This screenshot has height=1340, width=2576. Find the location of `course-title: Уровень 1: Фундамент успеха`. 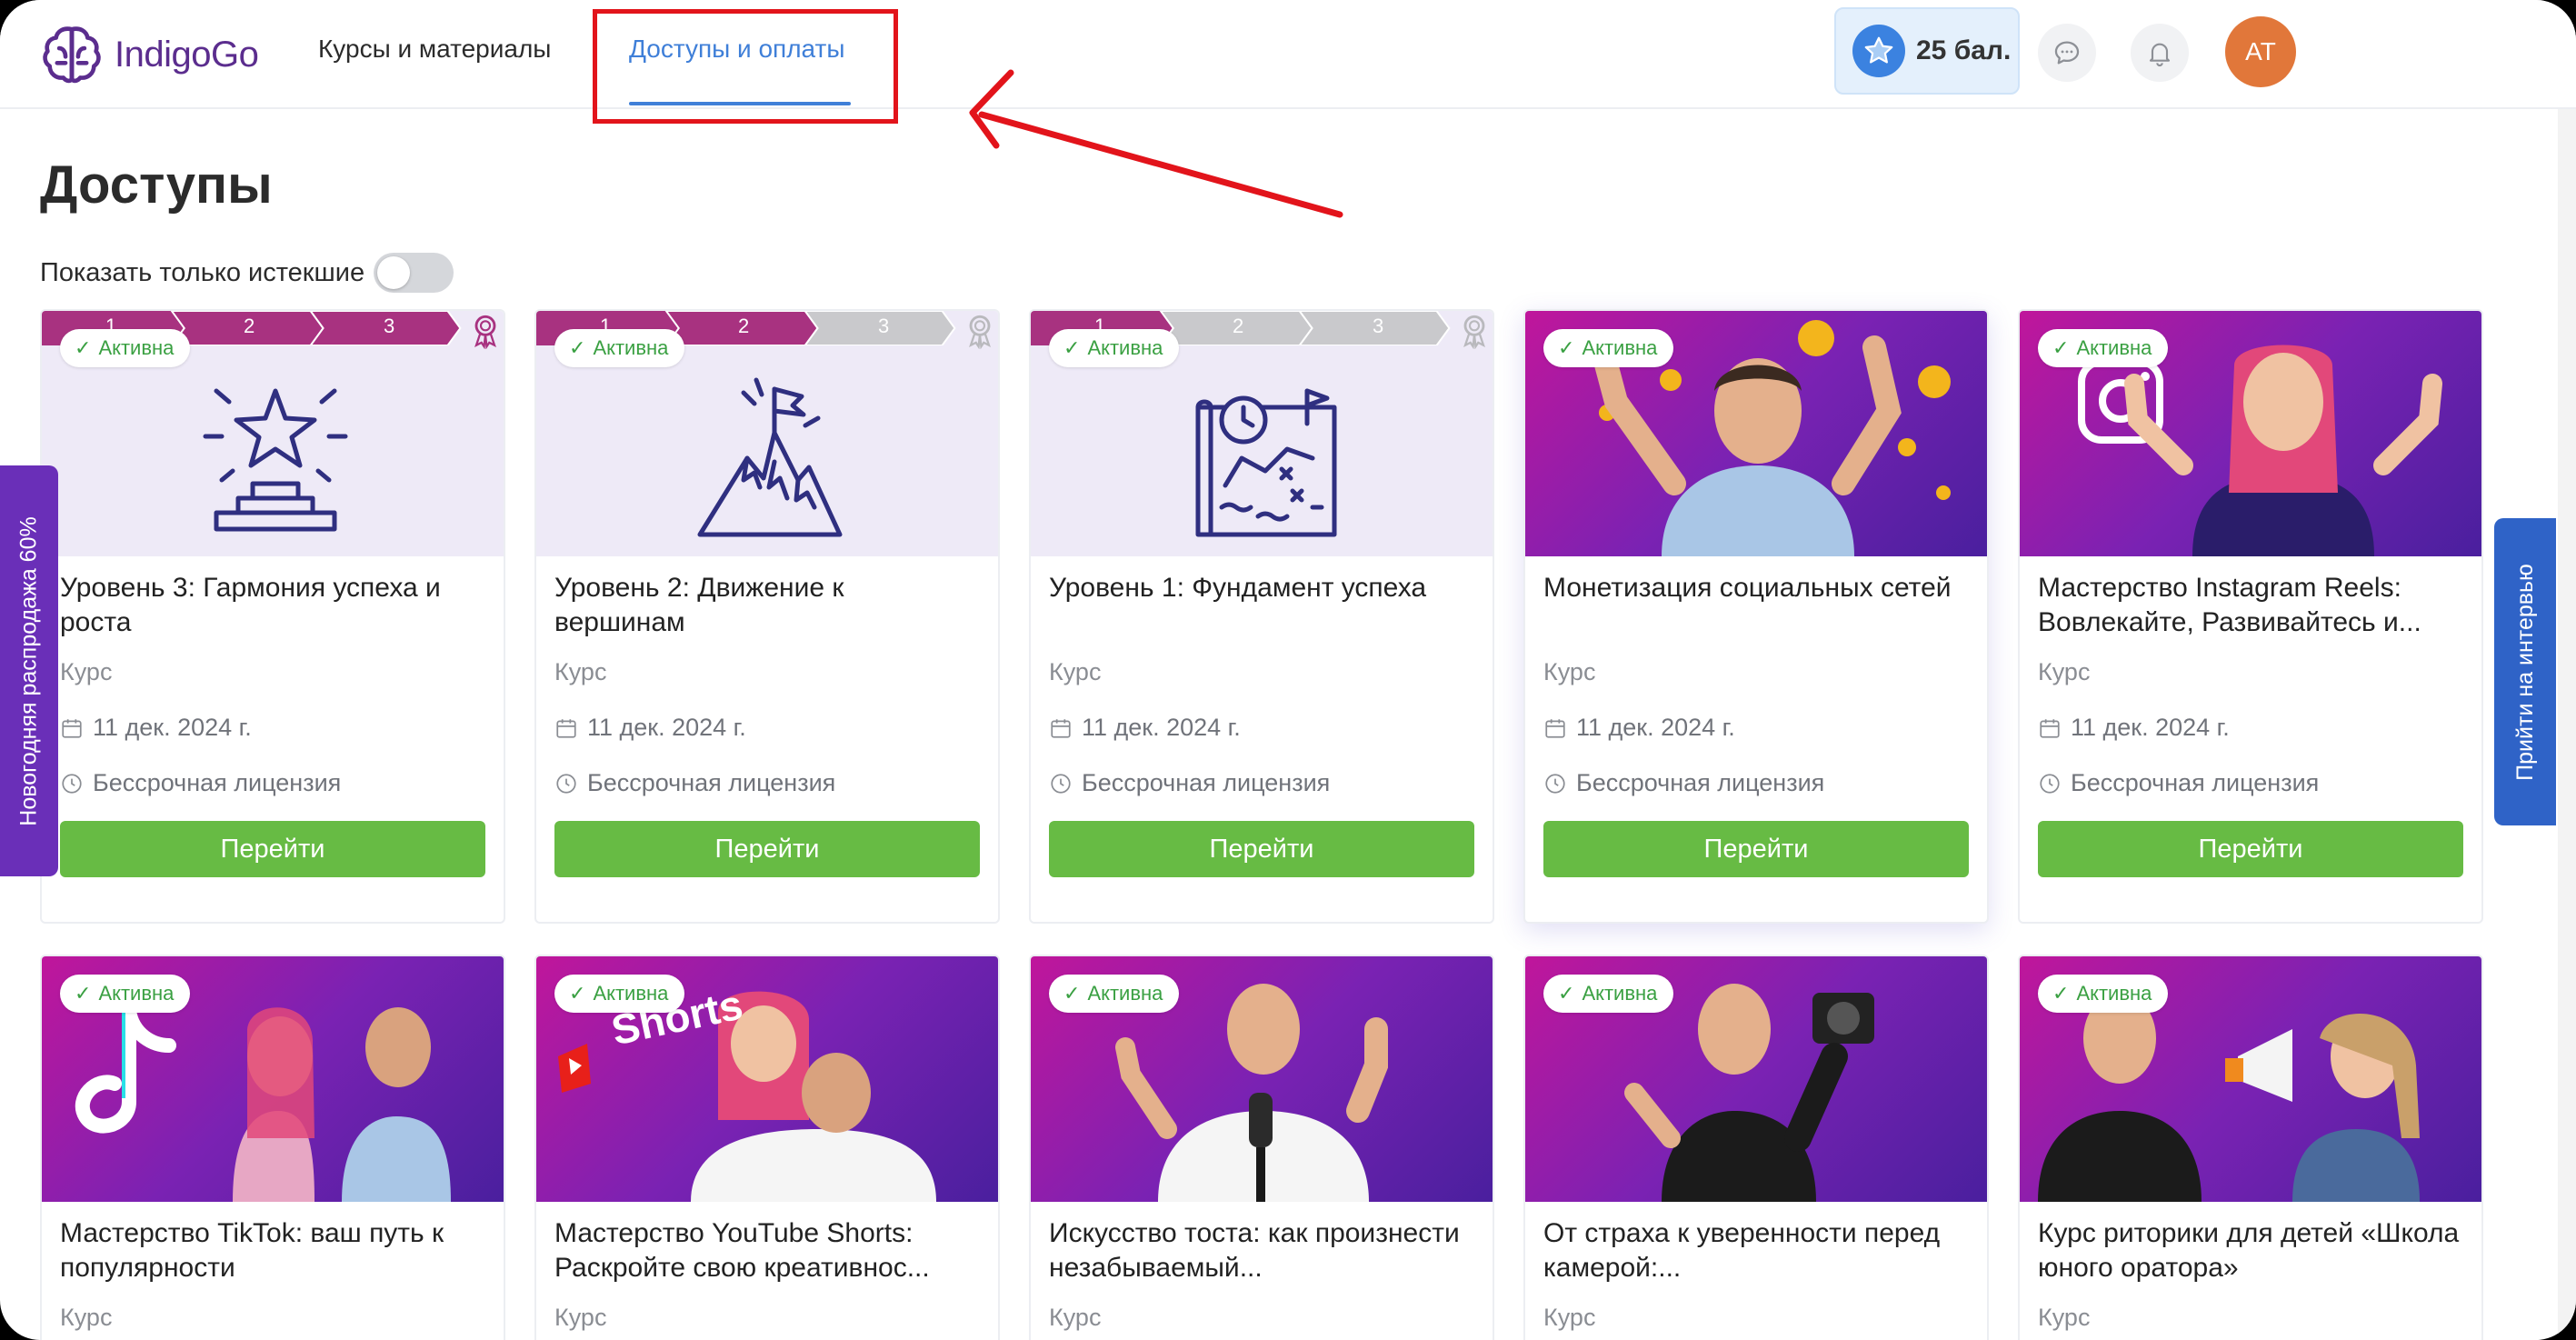

course-title: Уровень 1: Фундамент успеха is located at coordinates (1261, 605).